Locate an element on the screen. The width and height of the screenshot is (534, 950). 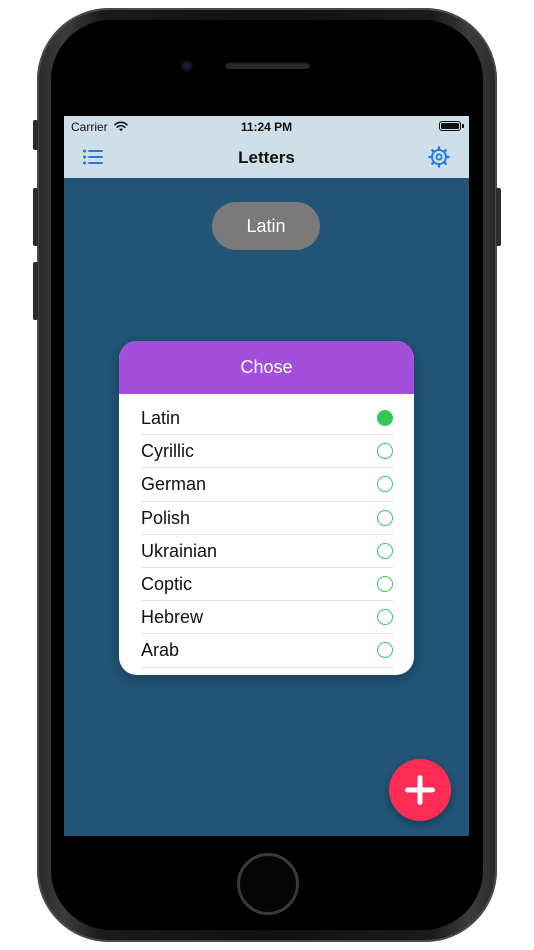
language-option: Cyrillic is located at coordinates (267, 452).